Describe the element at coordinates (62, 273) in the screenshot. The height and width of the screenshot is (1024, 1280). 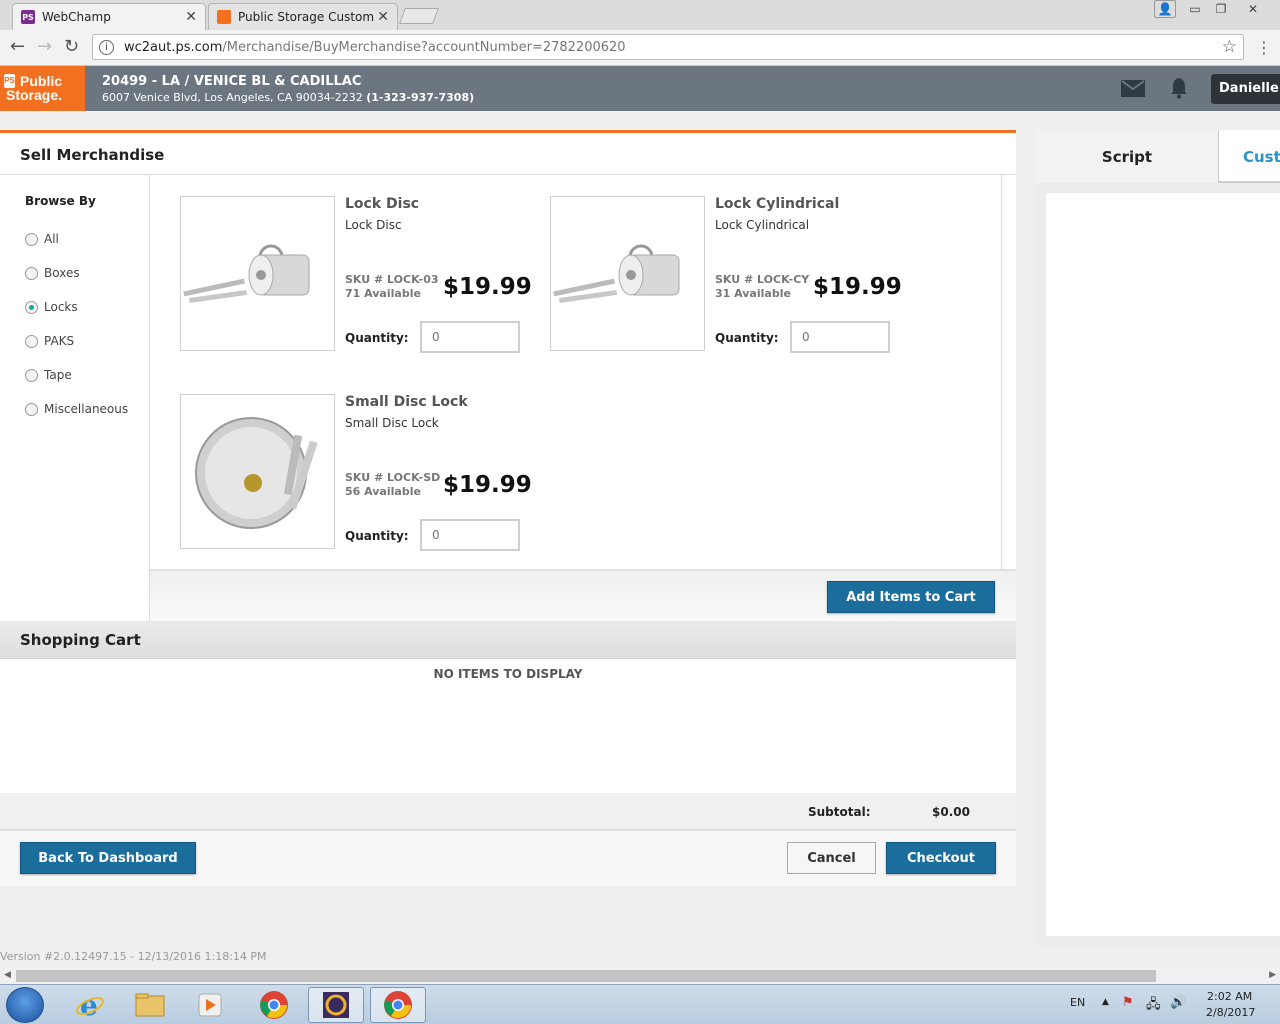
I see `category-label: Boxes` at that location.